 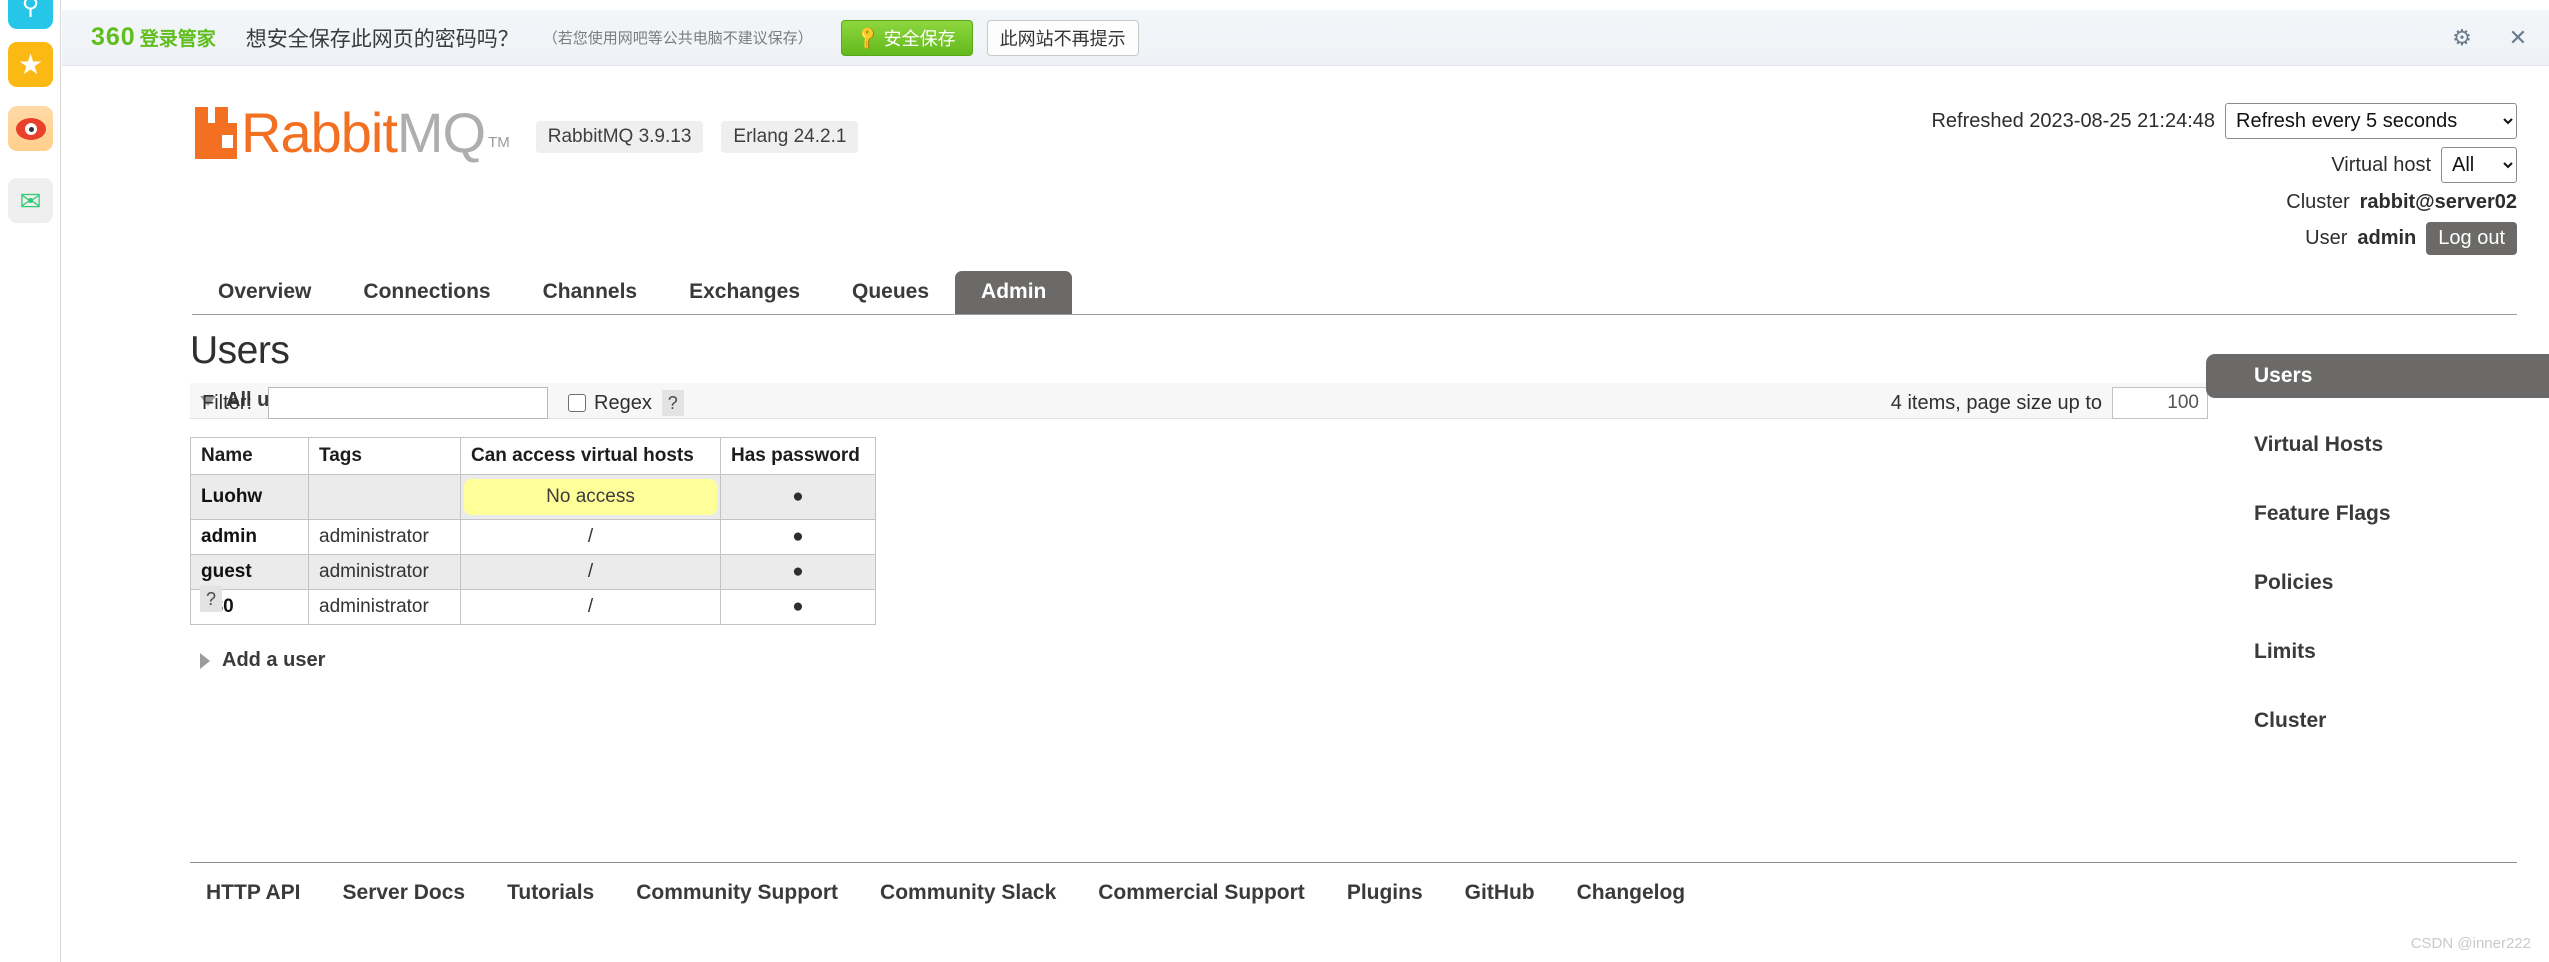 I want to click on tab-exchanges: Exchanges, so click(x=744, y=292).